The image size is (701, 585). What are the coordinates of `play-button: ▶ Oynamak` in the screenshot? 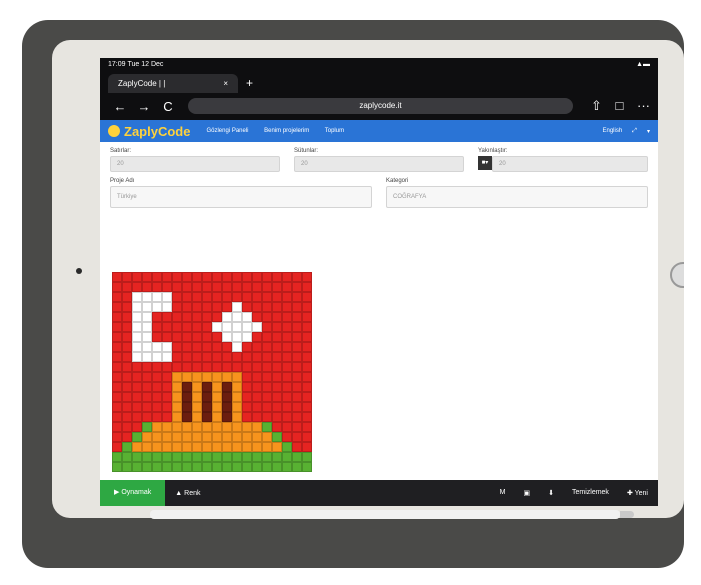 It's located at (133, 493).